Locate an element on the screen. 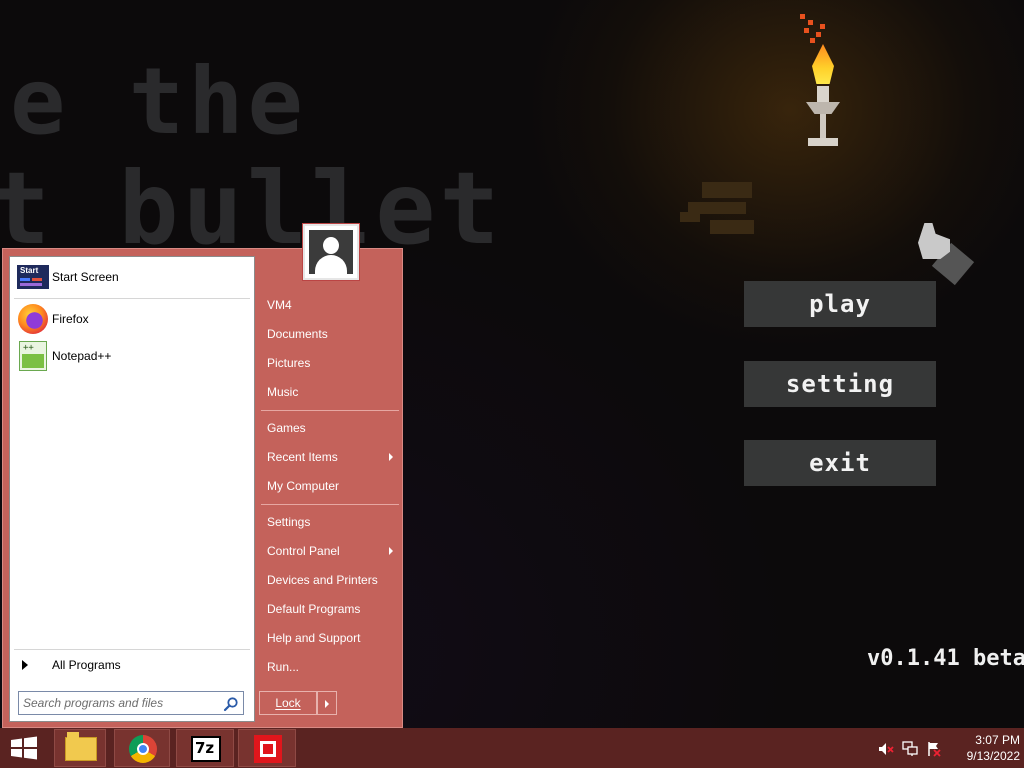  clock: 3:07 PM 9/13/2022 is located at coordinates (986, 748).